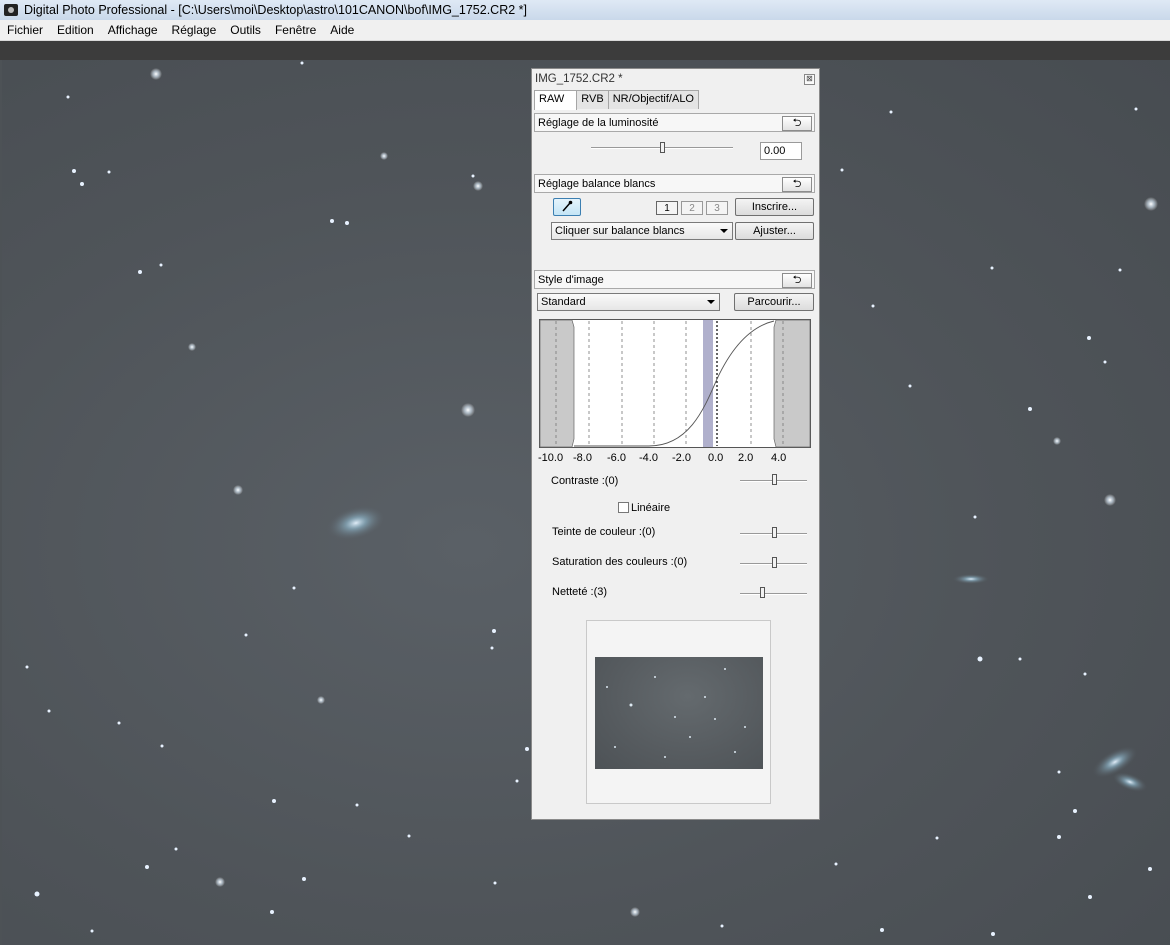  What do you see at coordinates (781, 151) in the screenshot?
I see `brightness-value-input: 0.00` at bounding box center [781, 151].